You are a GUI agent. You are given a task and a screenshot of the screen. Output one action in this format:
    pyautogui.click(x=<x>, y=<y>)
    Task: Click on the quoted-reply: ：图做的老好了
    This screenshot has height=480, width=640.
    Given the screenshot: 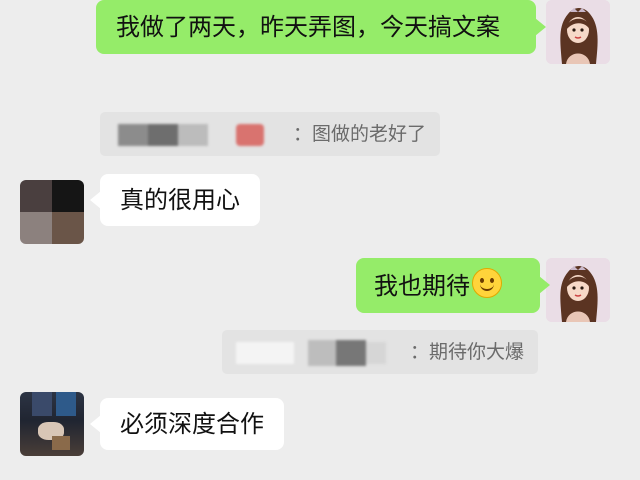 What is the action you would take?
    pyautogui.click(x=270, y=134)
    